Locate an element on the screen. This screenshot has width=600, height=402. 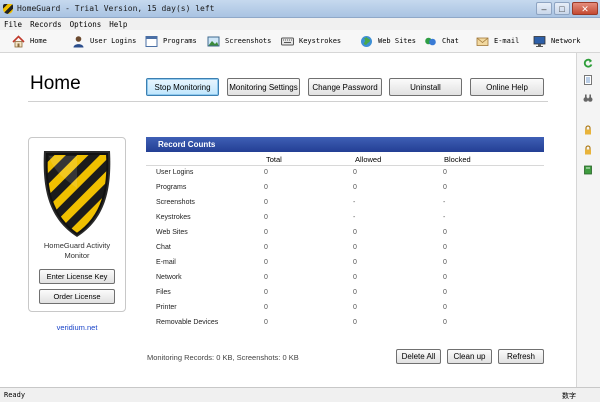
toolbar-screenshots: Screenshots is located at coordinates (239, 41).